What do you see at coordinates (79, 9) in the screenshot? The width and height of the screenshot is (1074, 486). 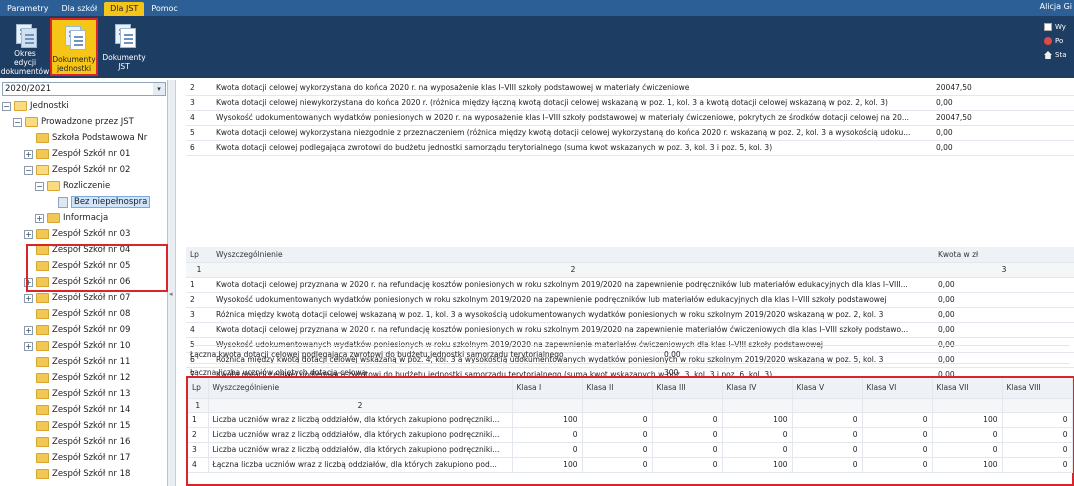 I see `tab-dla-szkol: Dla szkół` at bounding box center [79, 9].